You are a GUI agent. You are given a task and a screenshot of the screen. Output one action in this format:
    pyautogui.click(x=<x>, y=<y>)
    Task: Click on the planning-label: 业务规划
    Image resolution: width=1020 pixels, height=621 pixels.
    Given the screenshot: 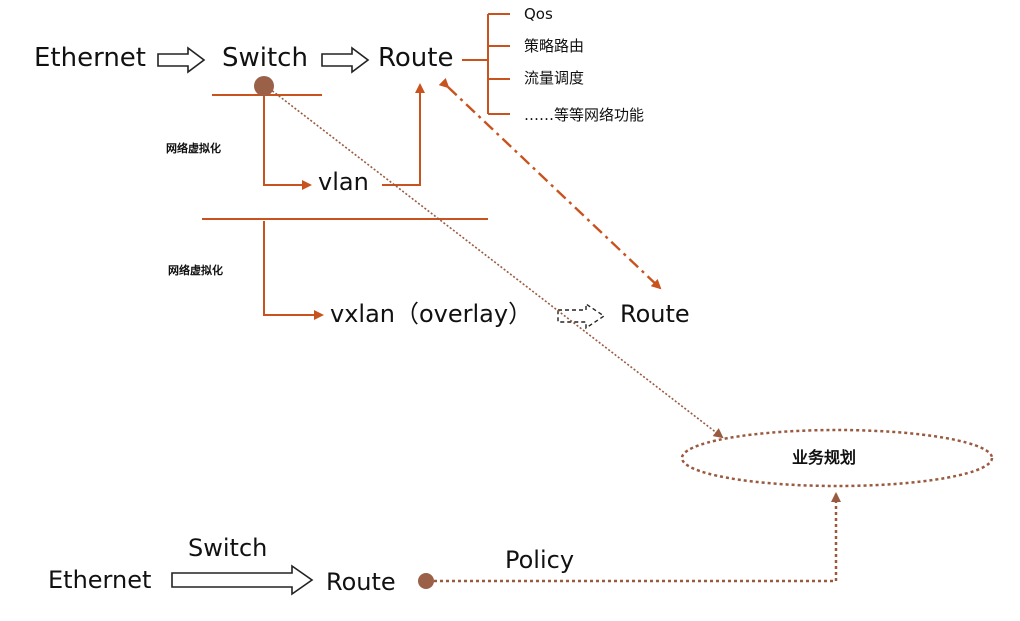 What is the action you would take?
    pyautogui.click(x=824, y=457)
    